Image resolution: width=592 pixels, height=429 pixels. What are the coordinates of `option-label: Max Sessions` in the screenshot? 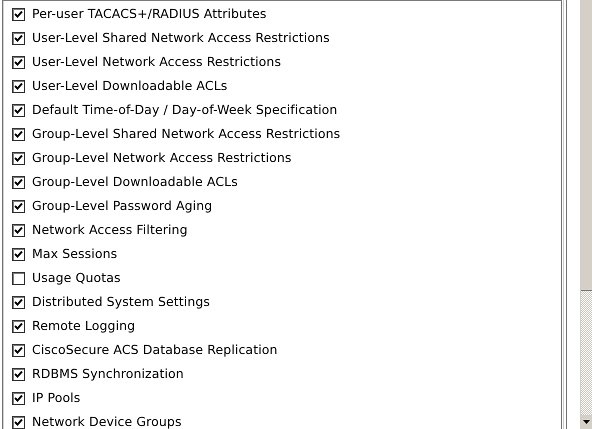 It's located at (75, 254).